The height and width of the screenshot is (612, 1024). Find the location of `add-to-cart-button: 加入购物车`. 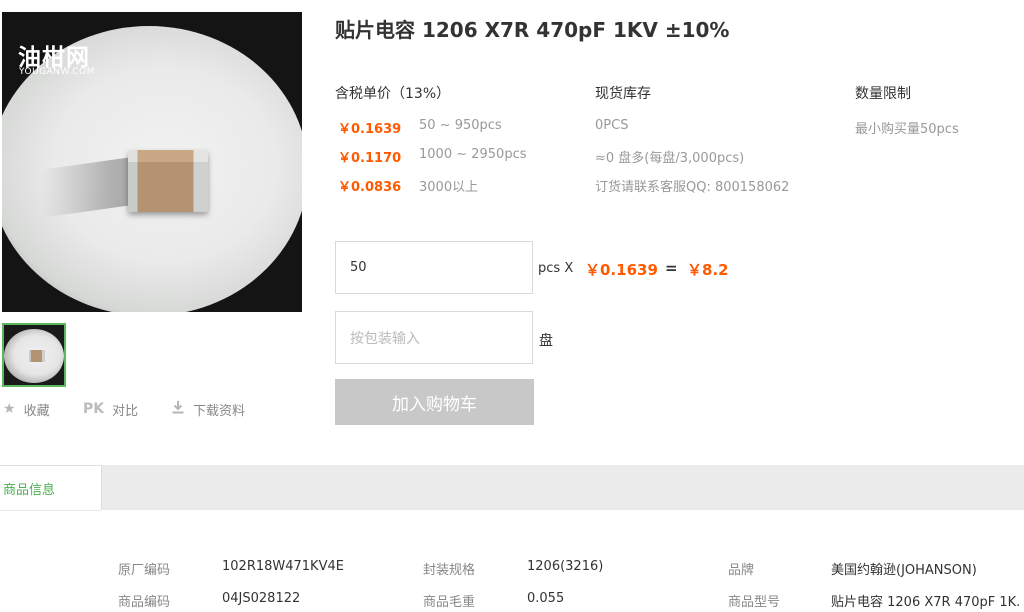

add-to-cart-button: 加入购物车 is located at coordinates (434, 402).